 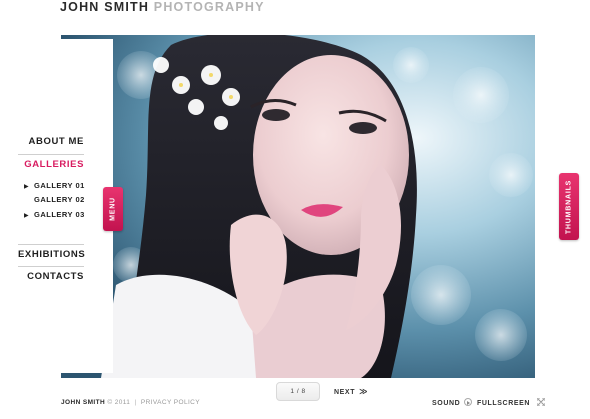 I want to click on submenu-item-gallery-03: ▶ GALLERY 03, so click(x=54, y=214).